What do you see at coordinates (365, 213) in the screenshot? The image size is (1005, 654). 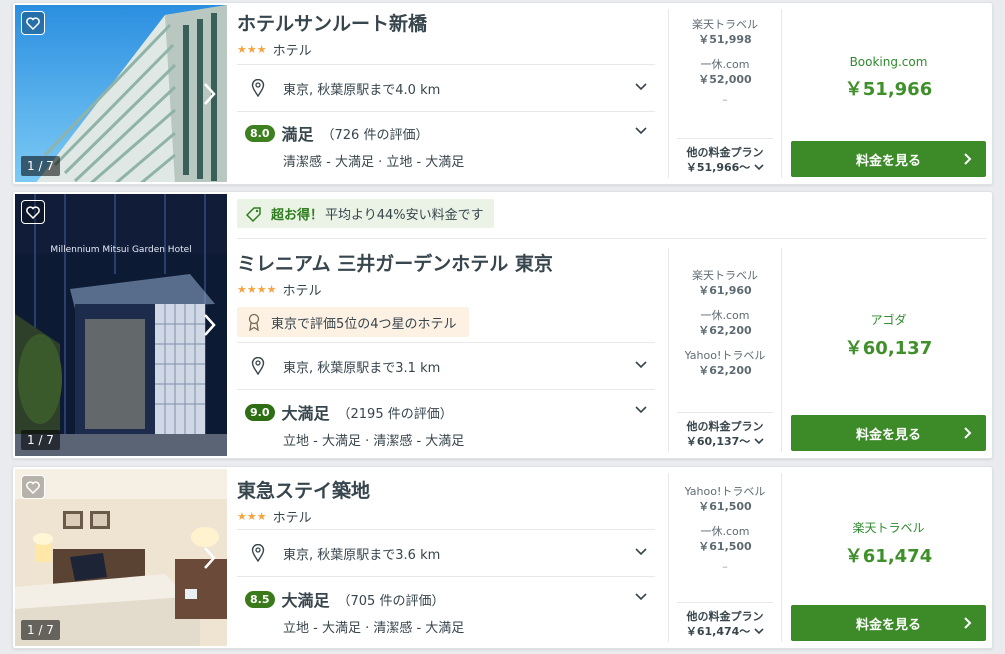 I see `deal-promo-banner: 超お得！ 平均より44%安い料金です` at bounding box center [365, 213].